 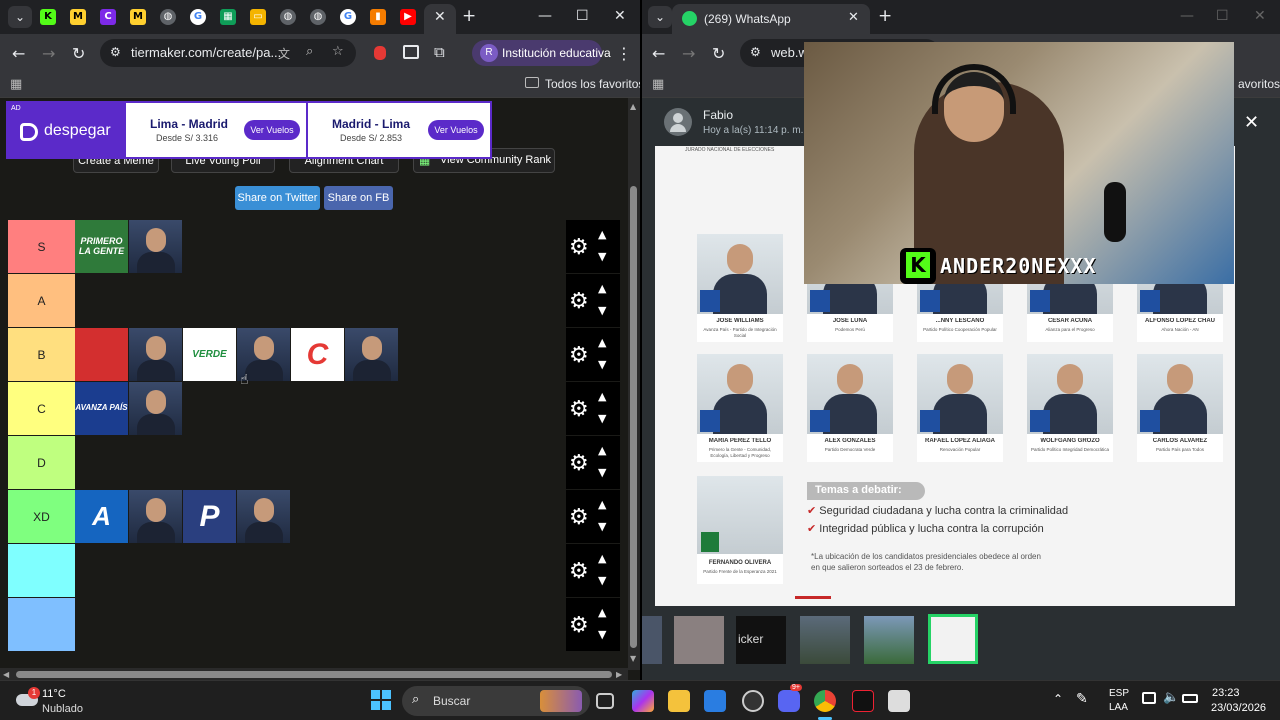 I want to click on share-fb-button: Share on FB, so click(x=358, y=198).